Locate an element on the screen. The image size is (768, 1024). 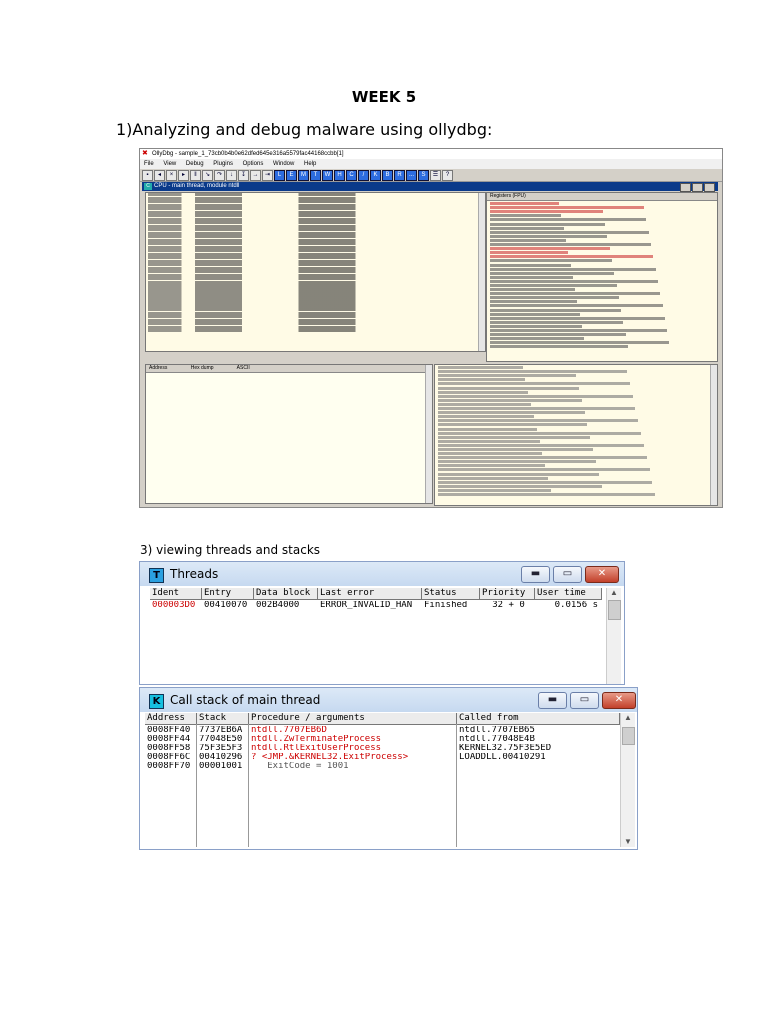
threads-icon: T is located at coordinates (156, 575).